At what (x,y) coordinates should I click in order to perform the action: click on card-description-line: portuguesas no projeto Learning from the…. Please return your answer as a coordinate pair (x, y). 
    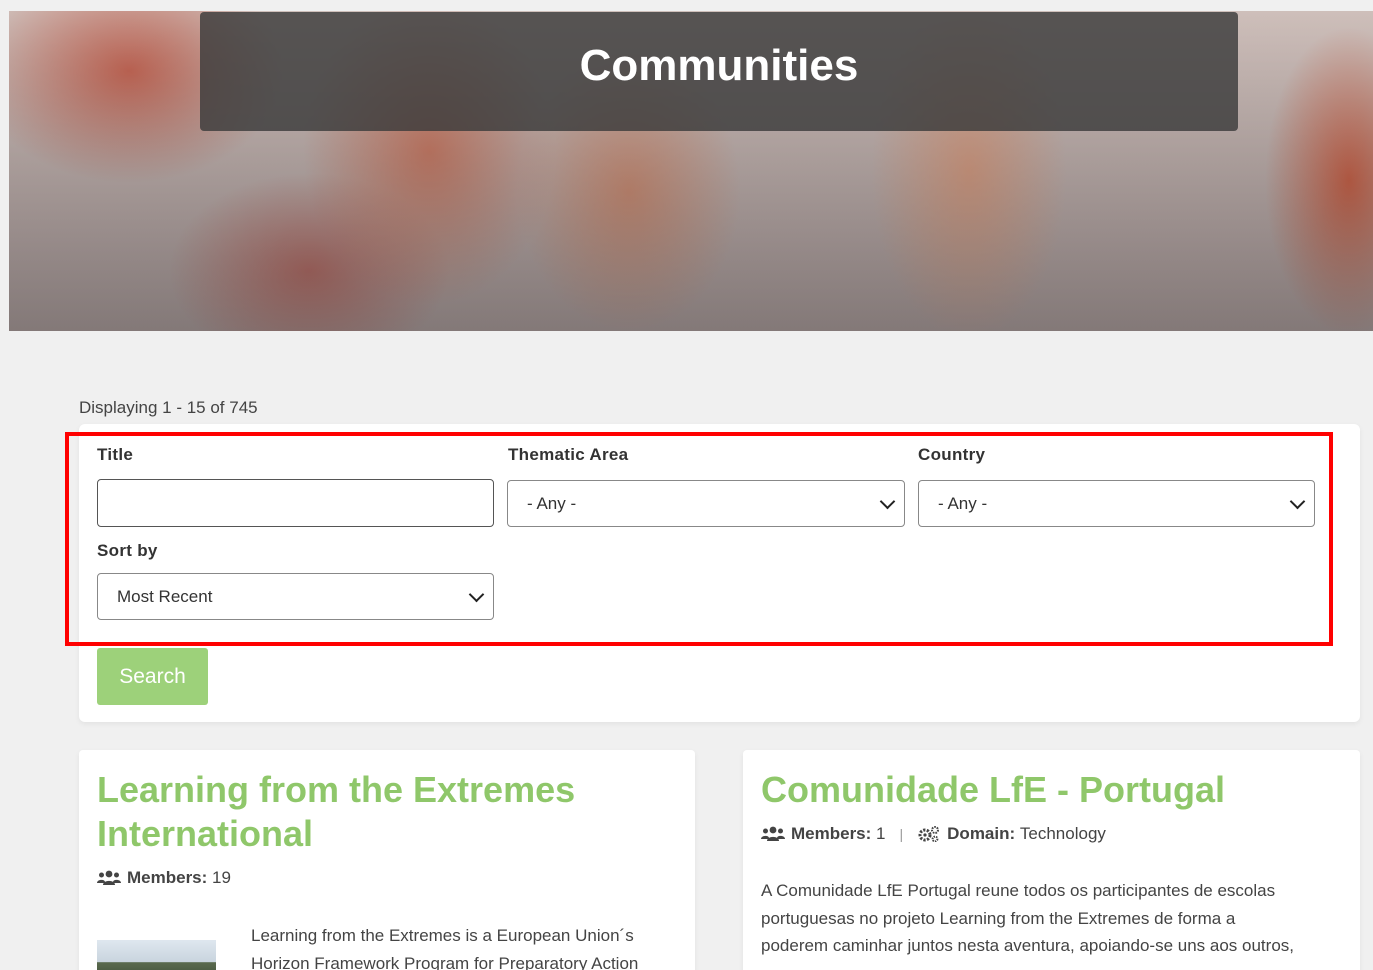
    Looking at the image, I should click on (998, 918).